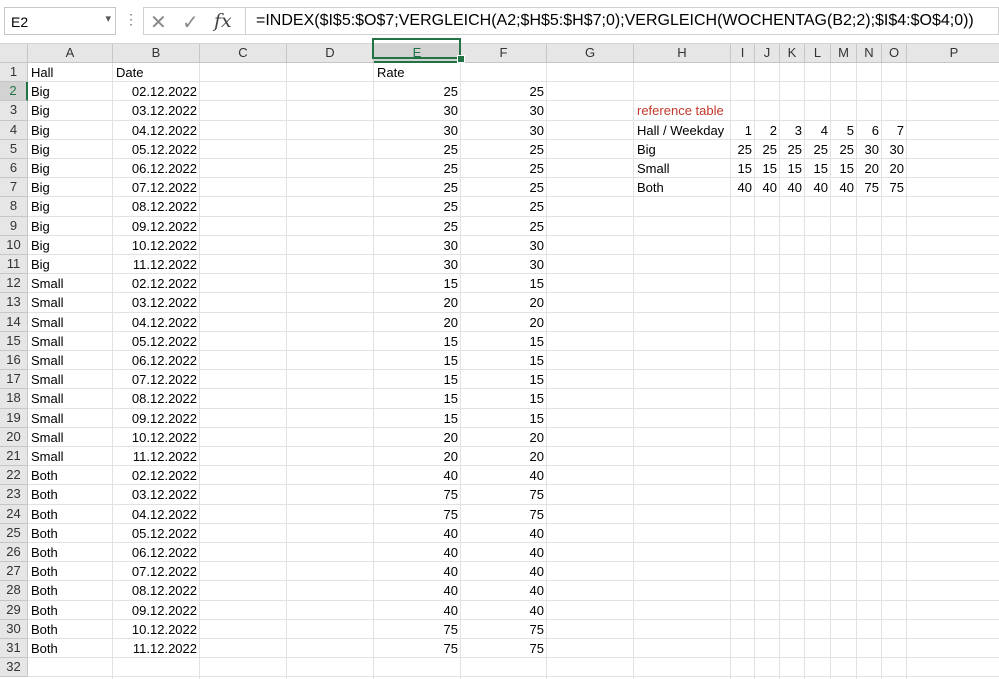 The width and height of the screenshot is (999, 679). I want to click on row-header-29: 29, so click(14, 610).